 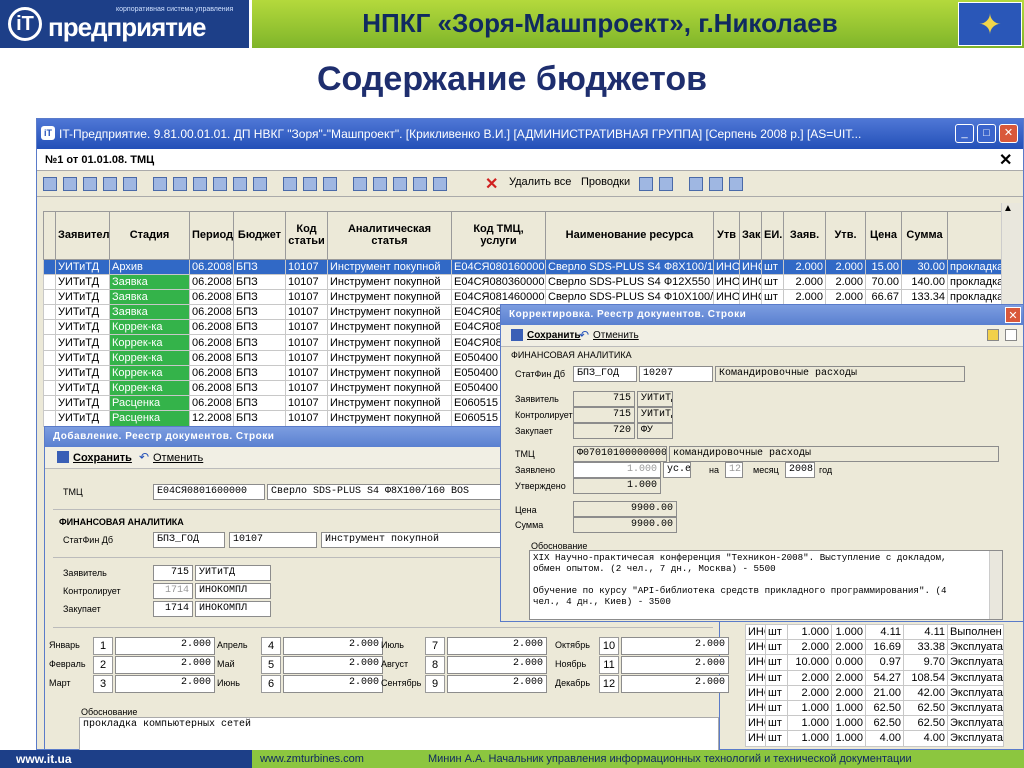 What do you see at coordinates (924, 235) in the screenshot?
I see `column-header: Сумма` at bounding box center [924, 235].